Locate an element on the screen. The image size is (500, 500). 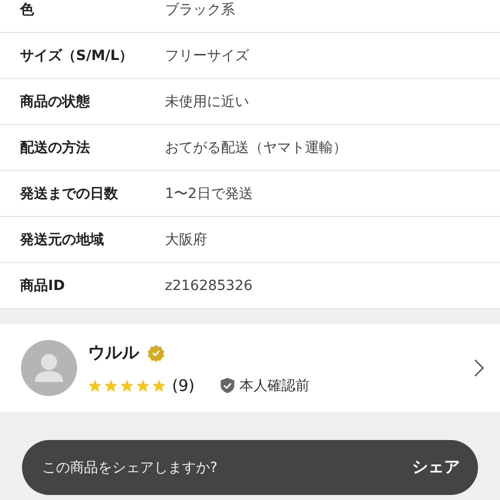
detail-label: 色 is located at coordinates (27, 9).